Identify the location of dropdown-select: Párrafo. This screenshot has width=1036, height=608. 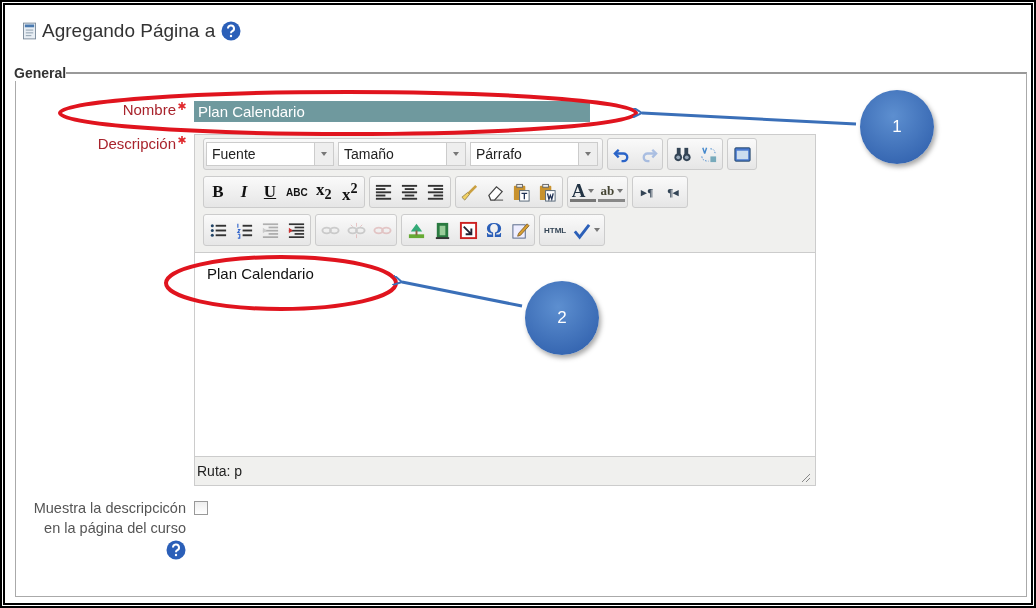
(534, 154).